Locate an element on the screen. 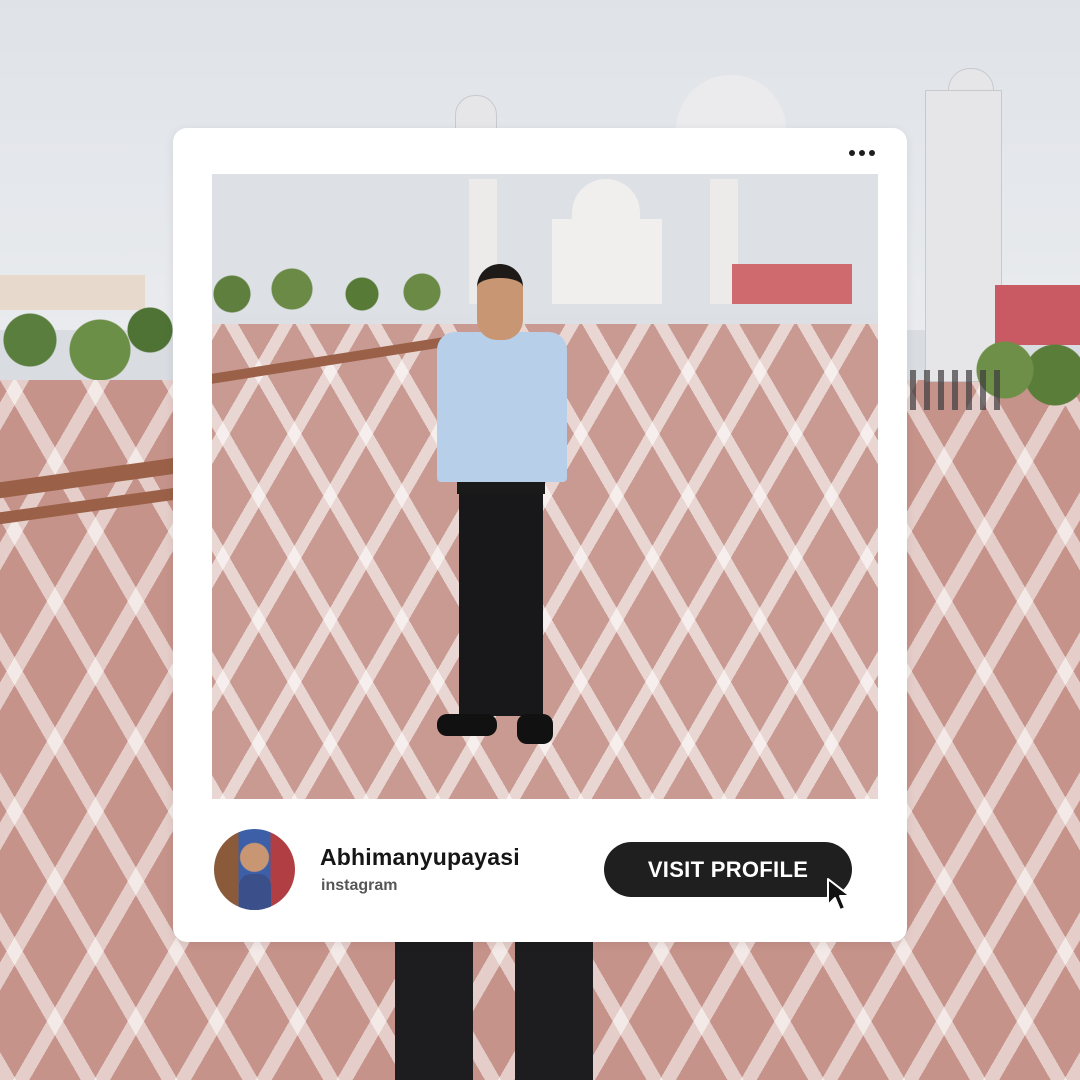  person-belt is located at coordinates (501, 488).